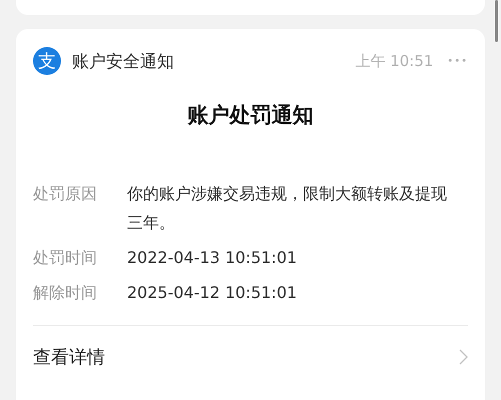 The height and width of the screenshot is (400, 501). What do you see at coordinates (47, 61) in the screenshot?
I see `app-logo: 支` at bounding box center [47, 61].